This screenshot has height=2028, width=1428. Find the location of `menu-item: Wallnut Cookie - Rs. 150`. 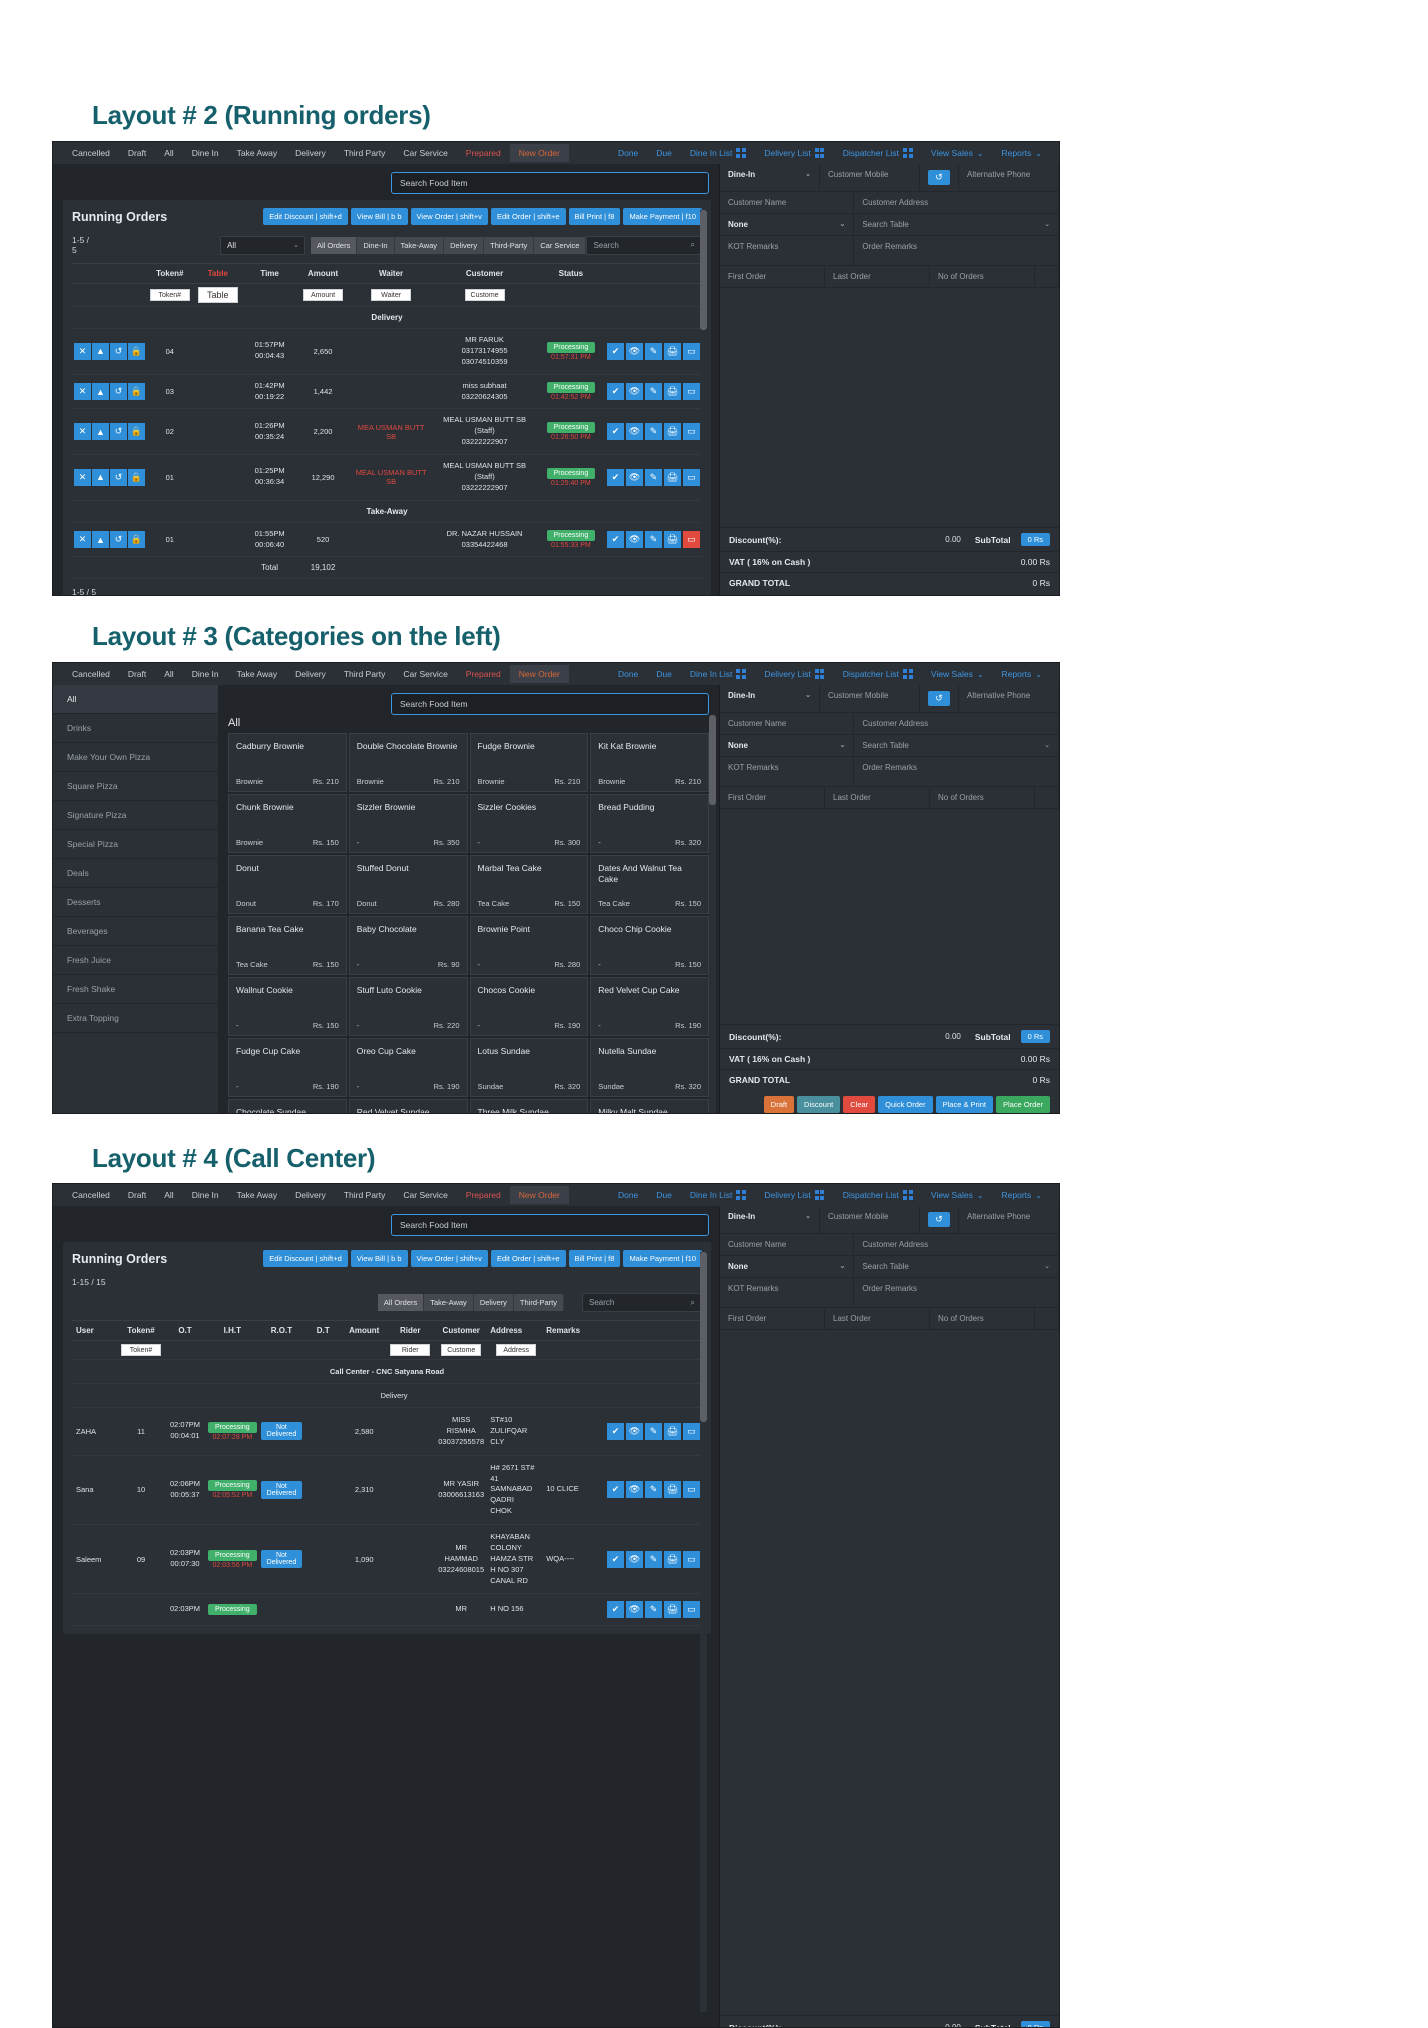

menu-item: Wallnut Cookie - Rs. 150 is located at coordinates (287, 1006).